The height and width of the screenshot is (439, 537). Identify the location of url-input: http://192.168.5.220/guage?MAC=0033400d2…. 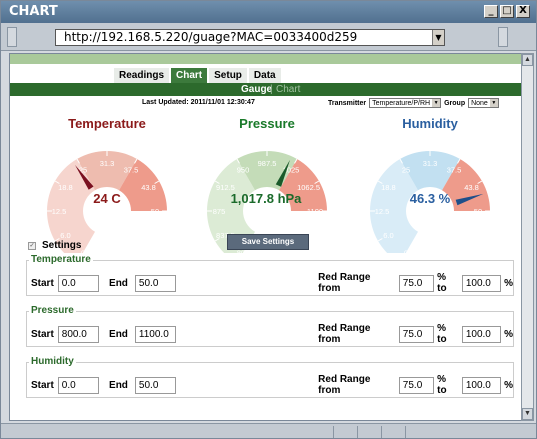
(250, 37).